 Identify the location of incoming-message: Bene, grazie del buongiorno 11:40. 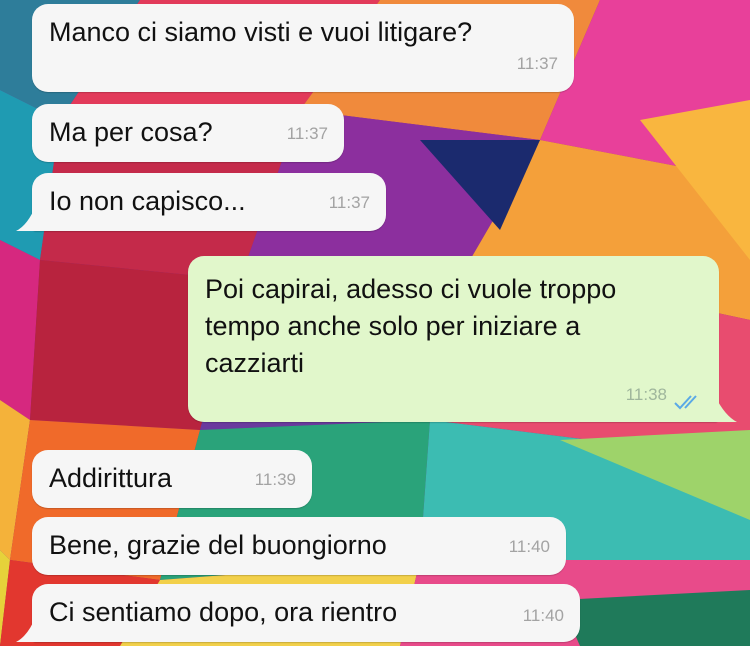
(299, 546).